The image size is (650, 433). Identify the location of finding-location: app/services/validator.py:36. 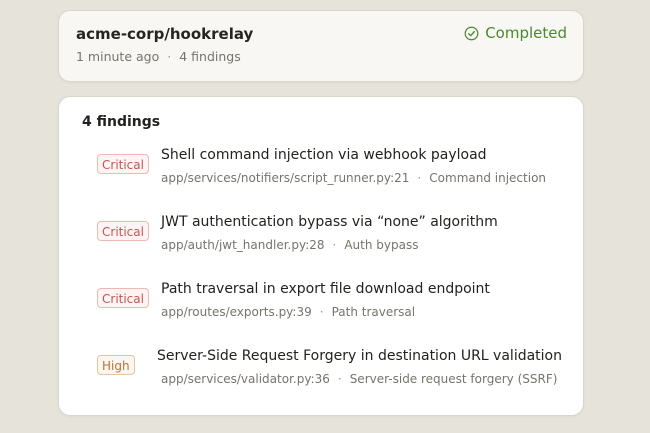
(245, 379).